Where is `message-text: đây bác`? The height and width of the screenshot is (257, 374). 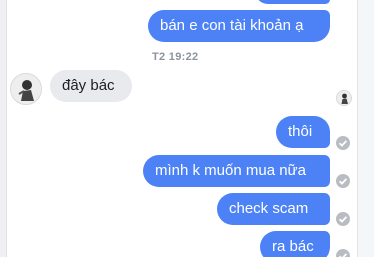
message-text: đây bác is located at coordinates (88, 85).